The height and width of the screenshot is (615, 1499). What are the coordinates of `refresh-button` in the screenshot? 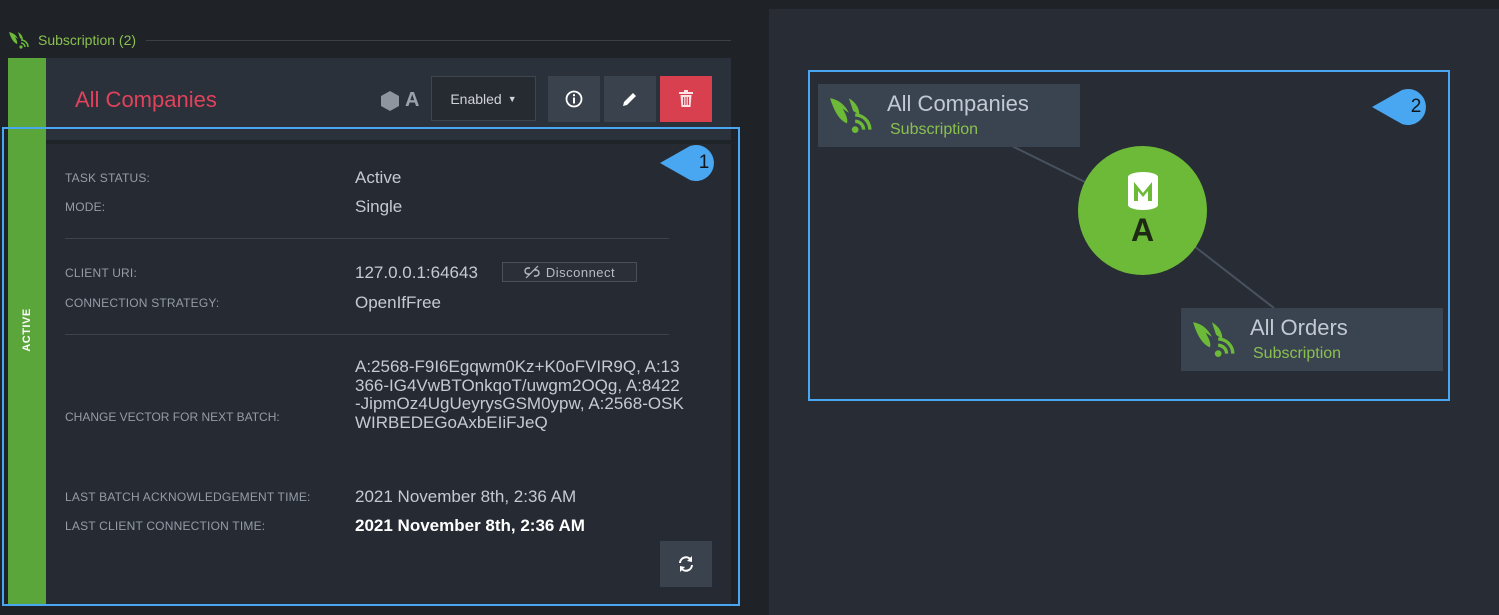 It's located at (686, 564).